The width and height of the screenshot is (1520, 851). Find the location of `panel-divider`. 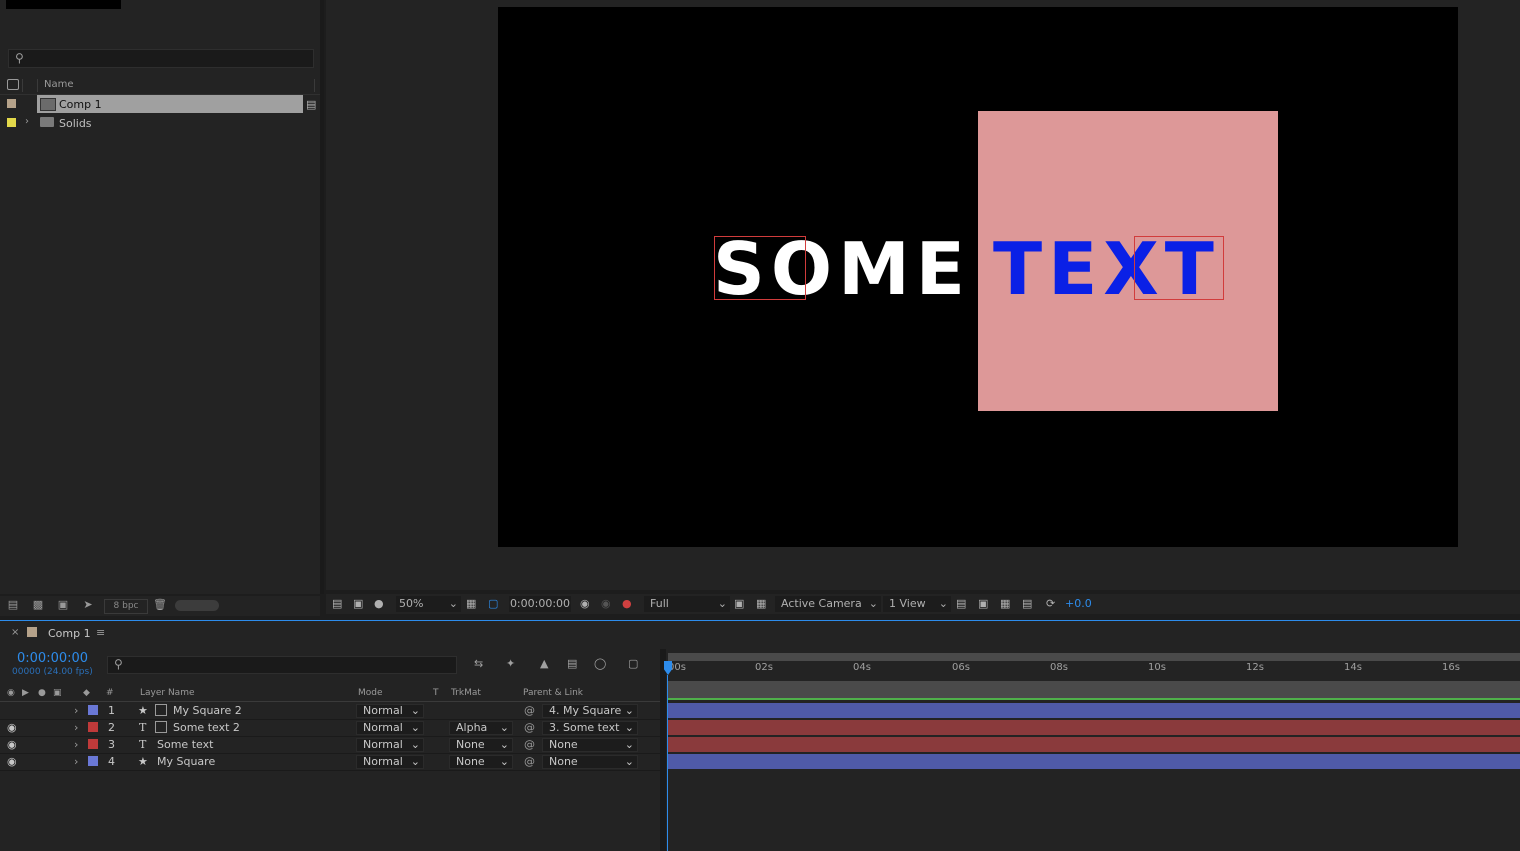

panel-divider is located at coordinates (322, 297).